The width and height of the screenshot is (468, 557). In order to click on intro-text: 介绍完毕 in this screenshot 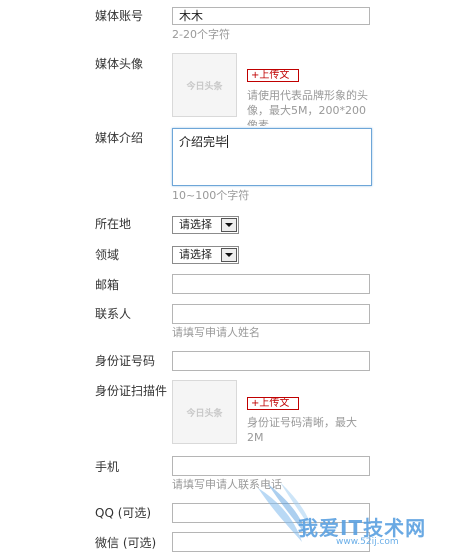, I will do `click(203, 142)`.